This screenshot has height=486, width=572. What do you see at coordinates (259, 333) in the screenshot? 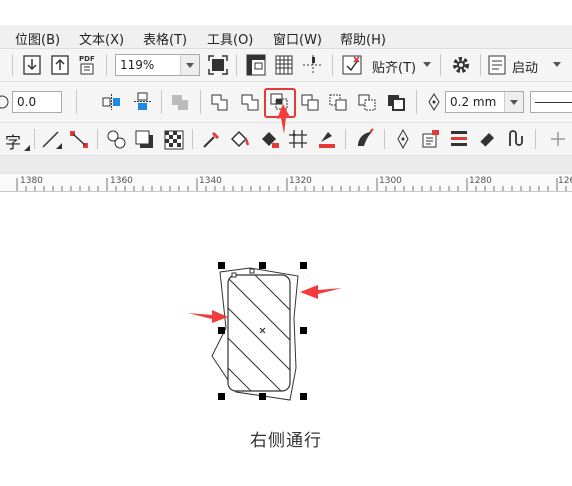
I see `rounded-rectangle-shape` at bounding box center [259, 333].